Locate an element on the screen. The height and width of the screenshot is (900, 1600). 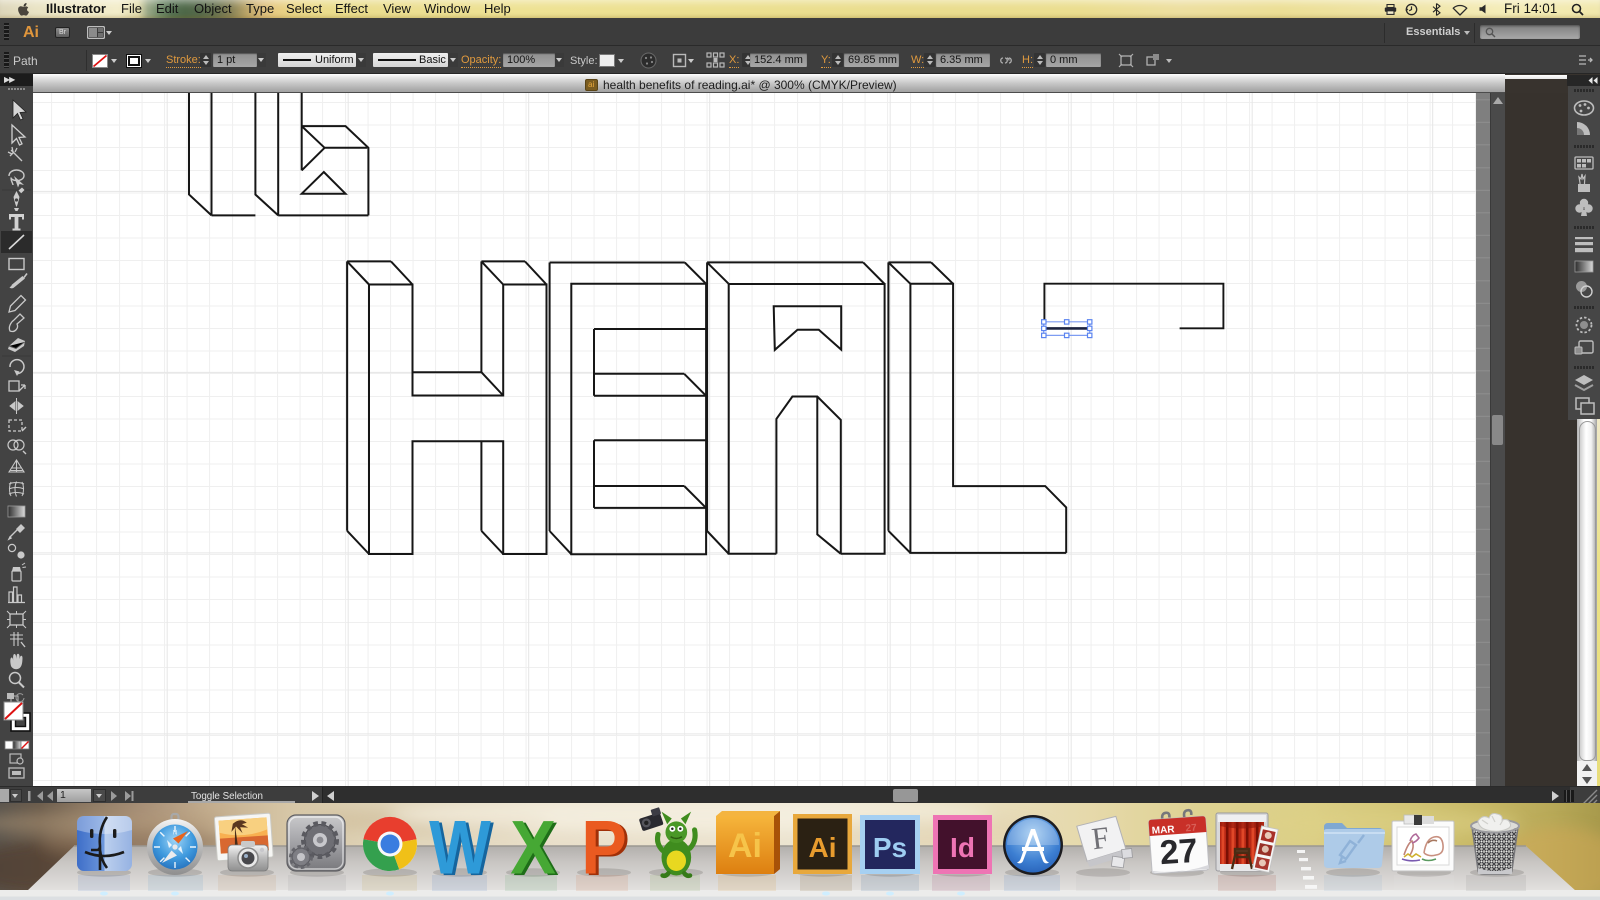
svg-text: P is located at coordinates (604, 848).